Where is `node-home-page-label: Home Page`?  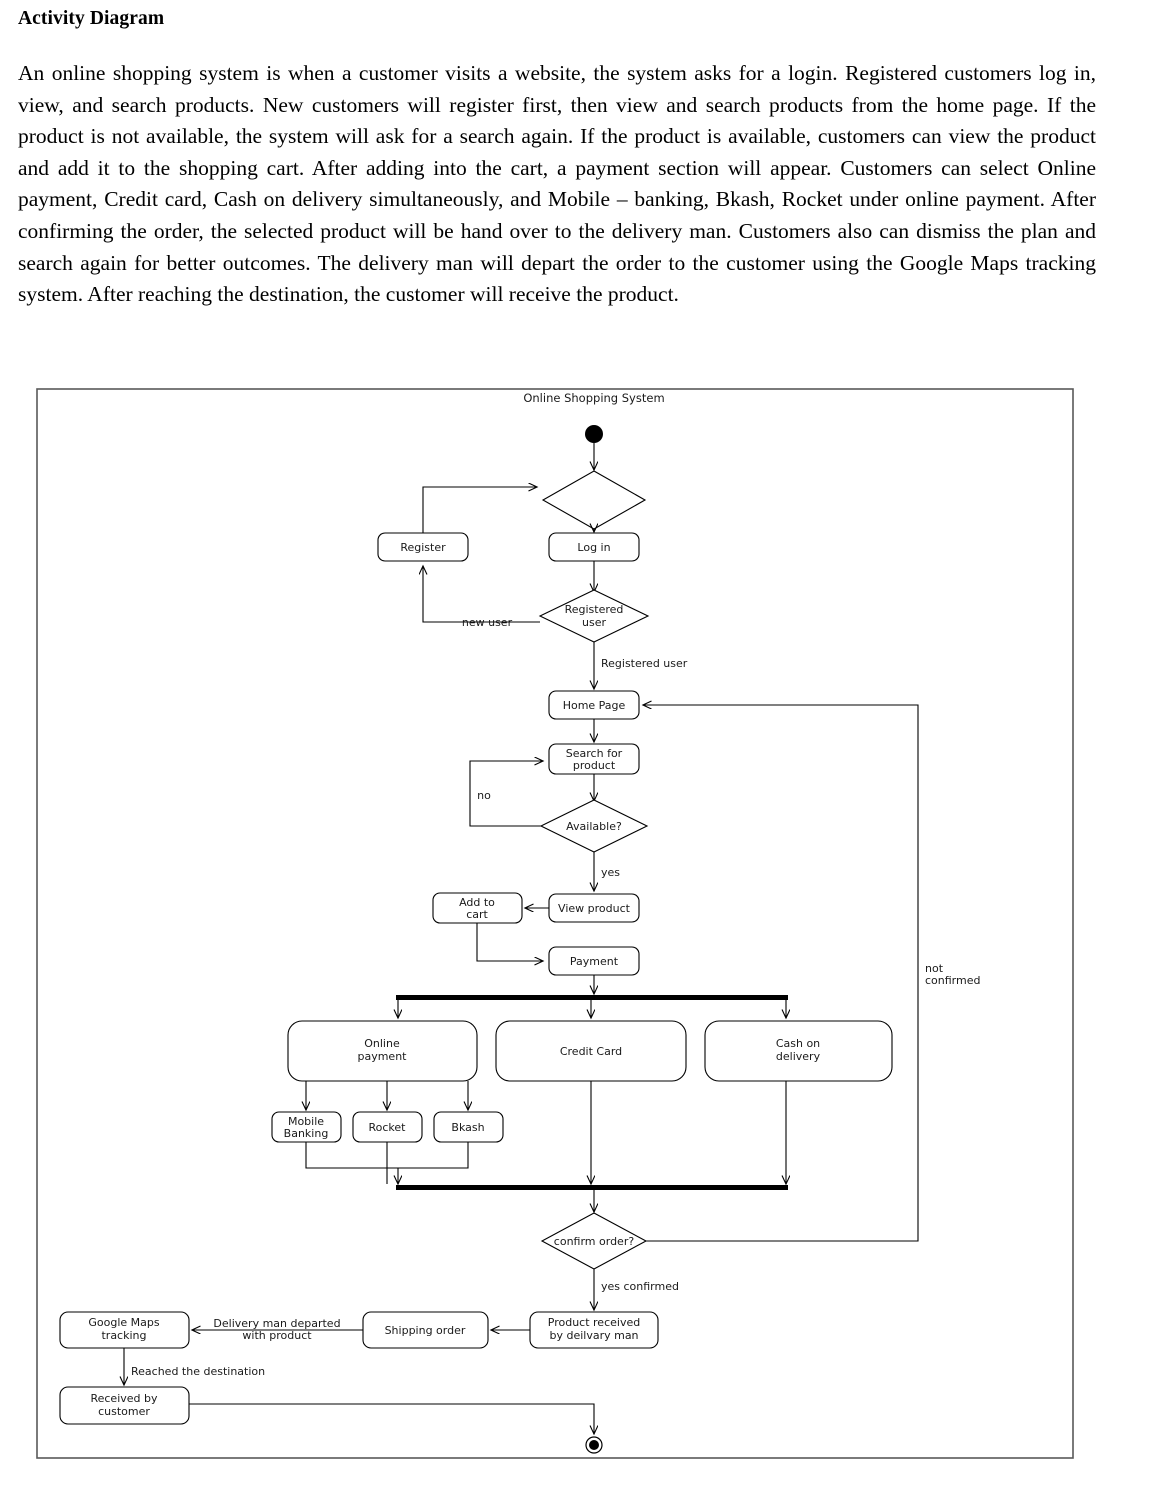 node-home-page-label: Home Page is located at coordinates (594, 705).